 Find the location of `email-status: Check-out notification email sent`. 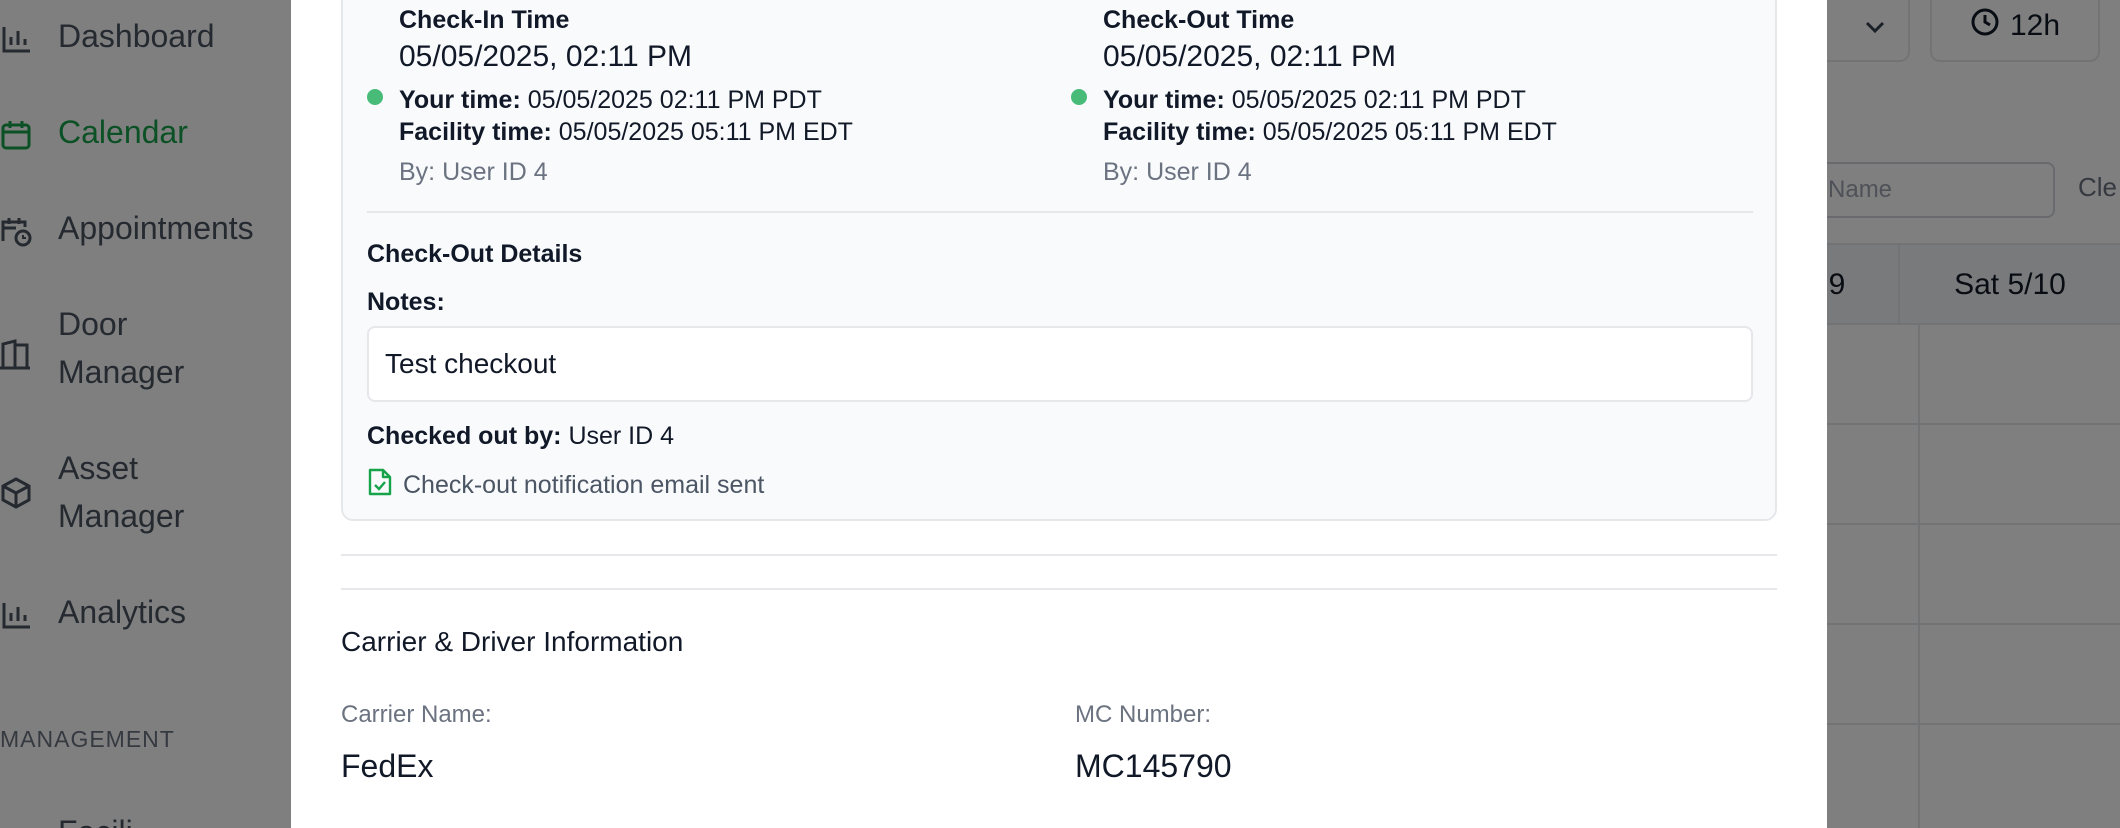

email-status: Check-out notification email sent is located at coordinates (565, 485).